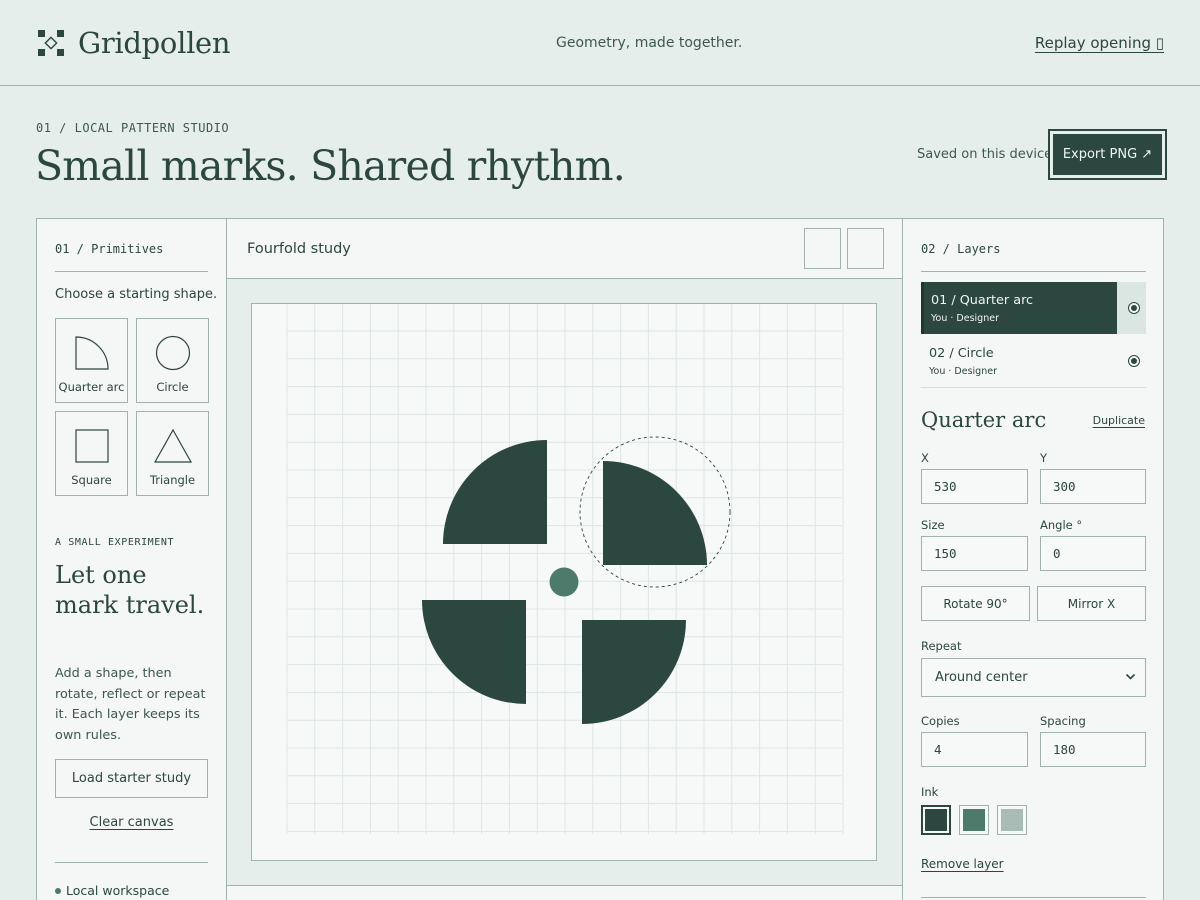 The image size is (1200, 900). I want to click on experiment-title: Let one mark travel., so click(130, 590).